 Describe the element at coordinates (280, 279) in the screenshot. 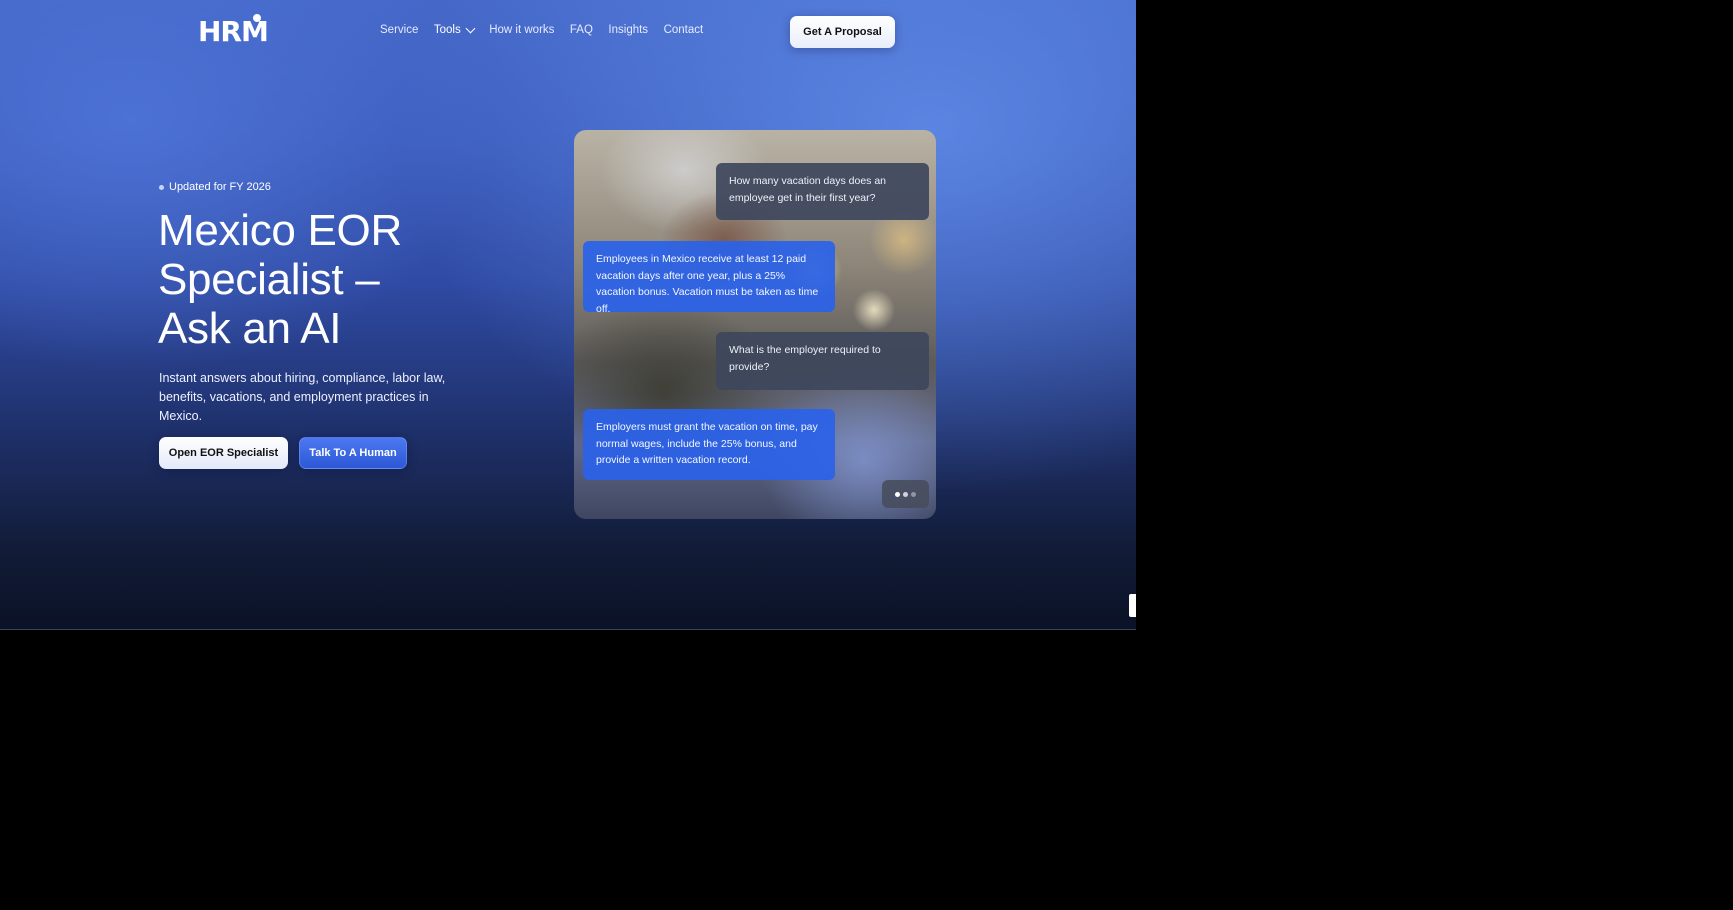

I see `hero-title: Mexico EOR Specialist – Ask an AI` at that location.